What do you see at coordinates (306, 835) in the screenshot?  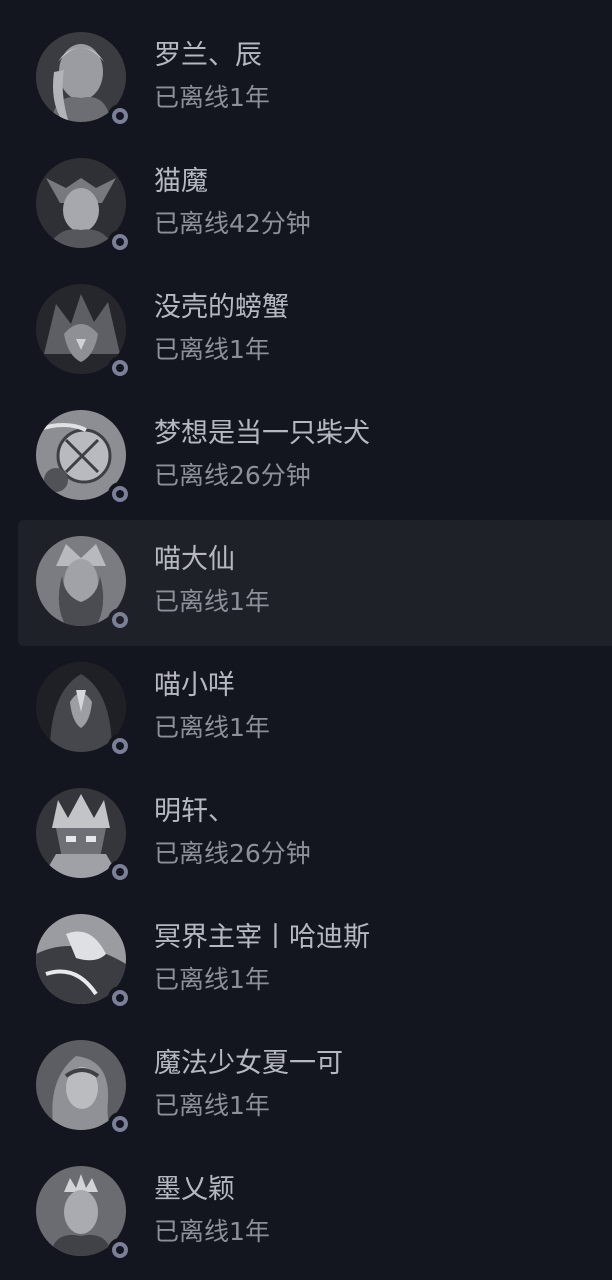 I see `friend-row-7: 明轩、 已离线26分钟` at bounding box center [306, 835].